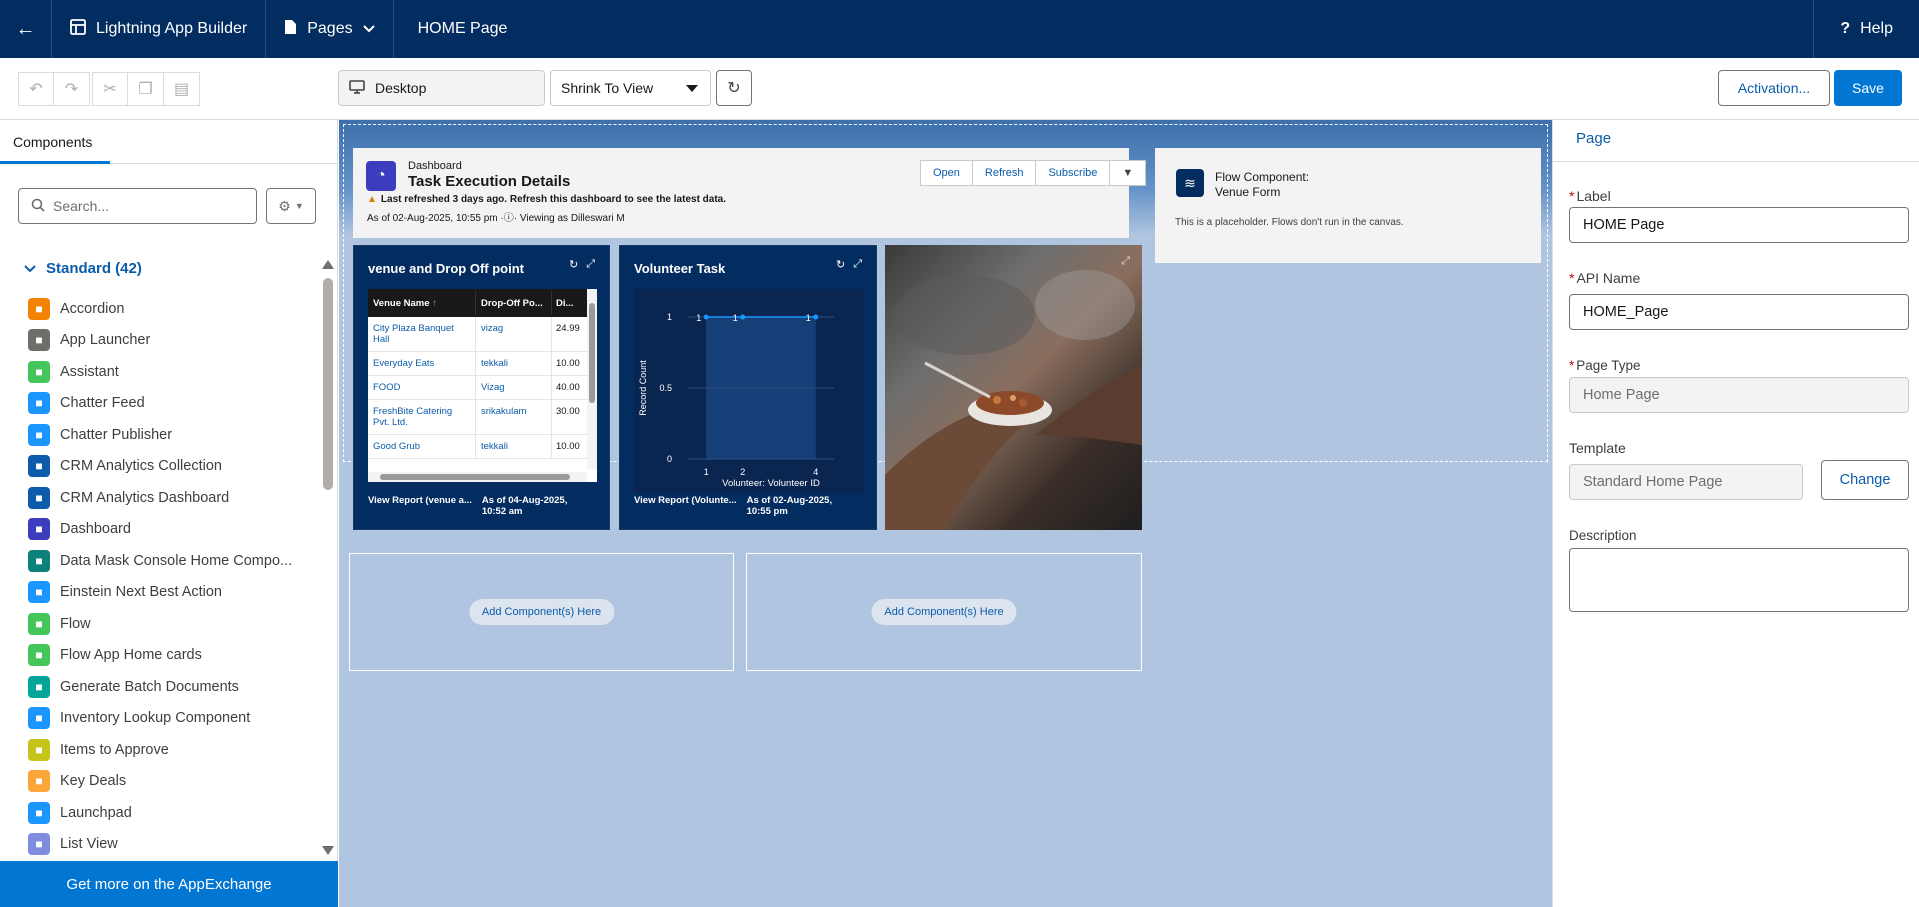 The height and width of the screenshot is (907, 1919). What do you see at coordinates (173, 593) in the screenshot?
I see `component-item: ■ Einstein Next Best Action` at bounding box center [173, 593].